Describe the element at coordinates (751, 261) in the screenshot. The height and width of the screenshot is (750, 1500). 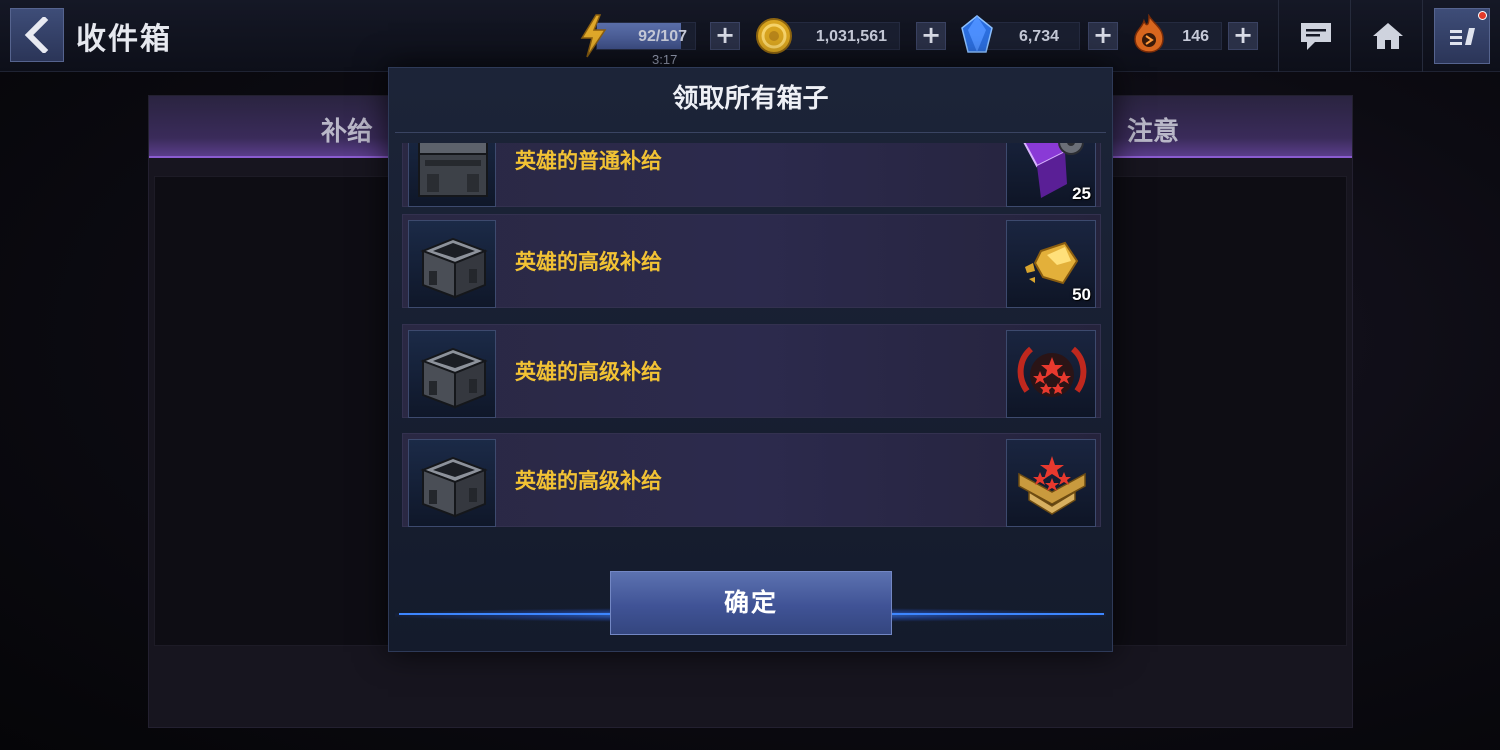
I see `list-item: 英雄的高级补给 50` at that location.